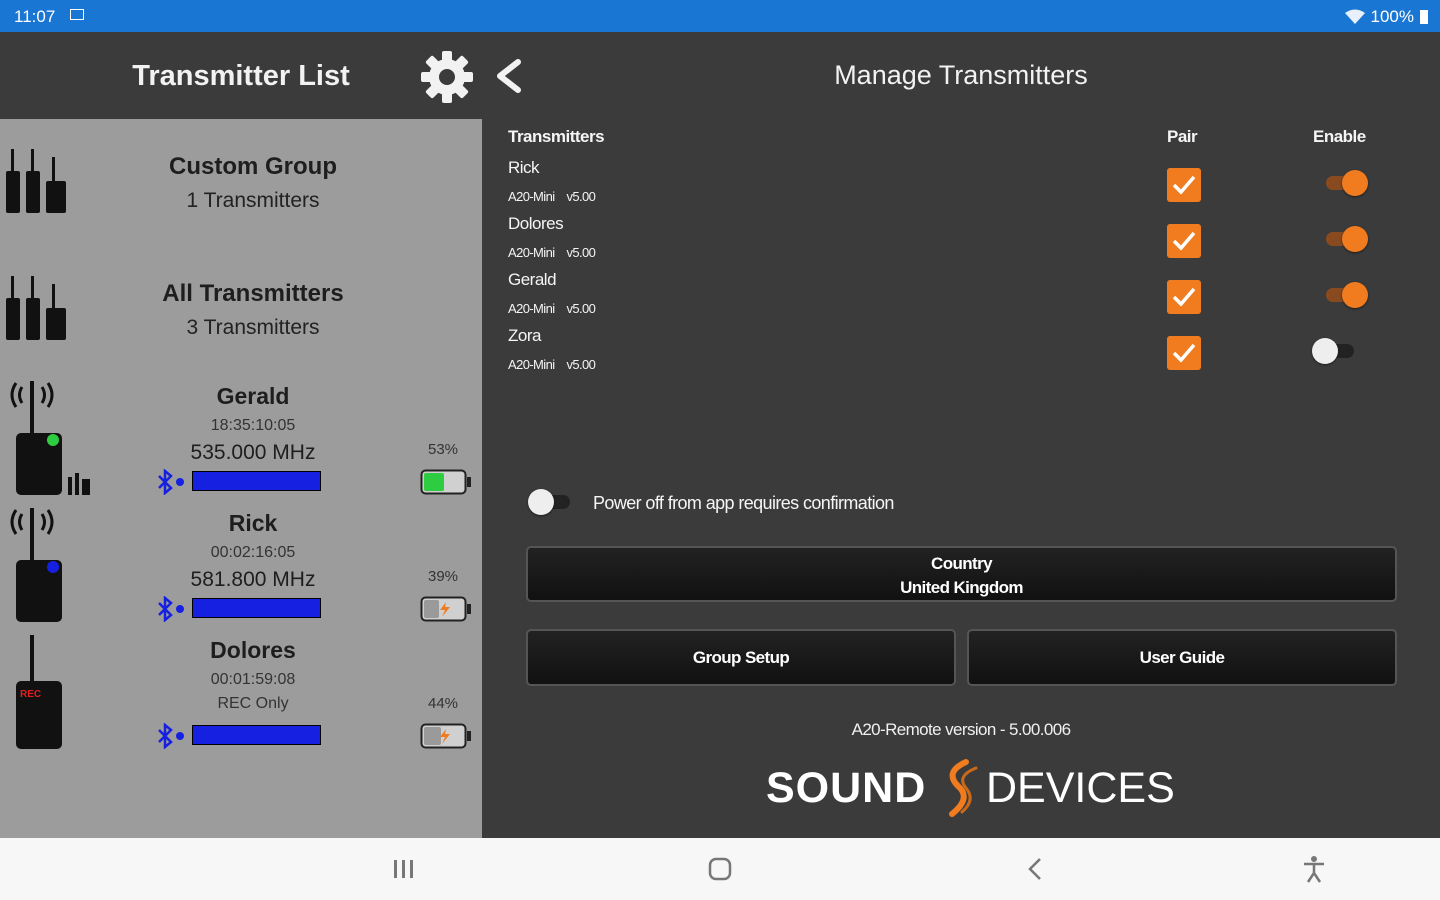 Image resolution: width=1440 pixels, height=900 pixels. Describe the element at coordinates (404, 869) in the screenshot. I see `recent-apps-icon` at that location.